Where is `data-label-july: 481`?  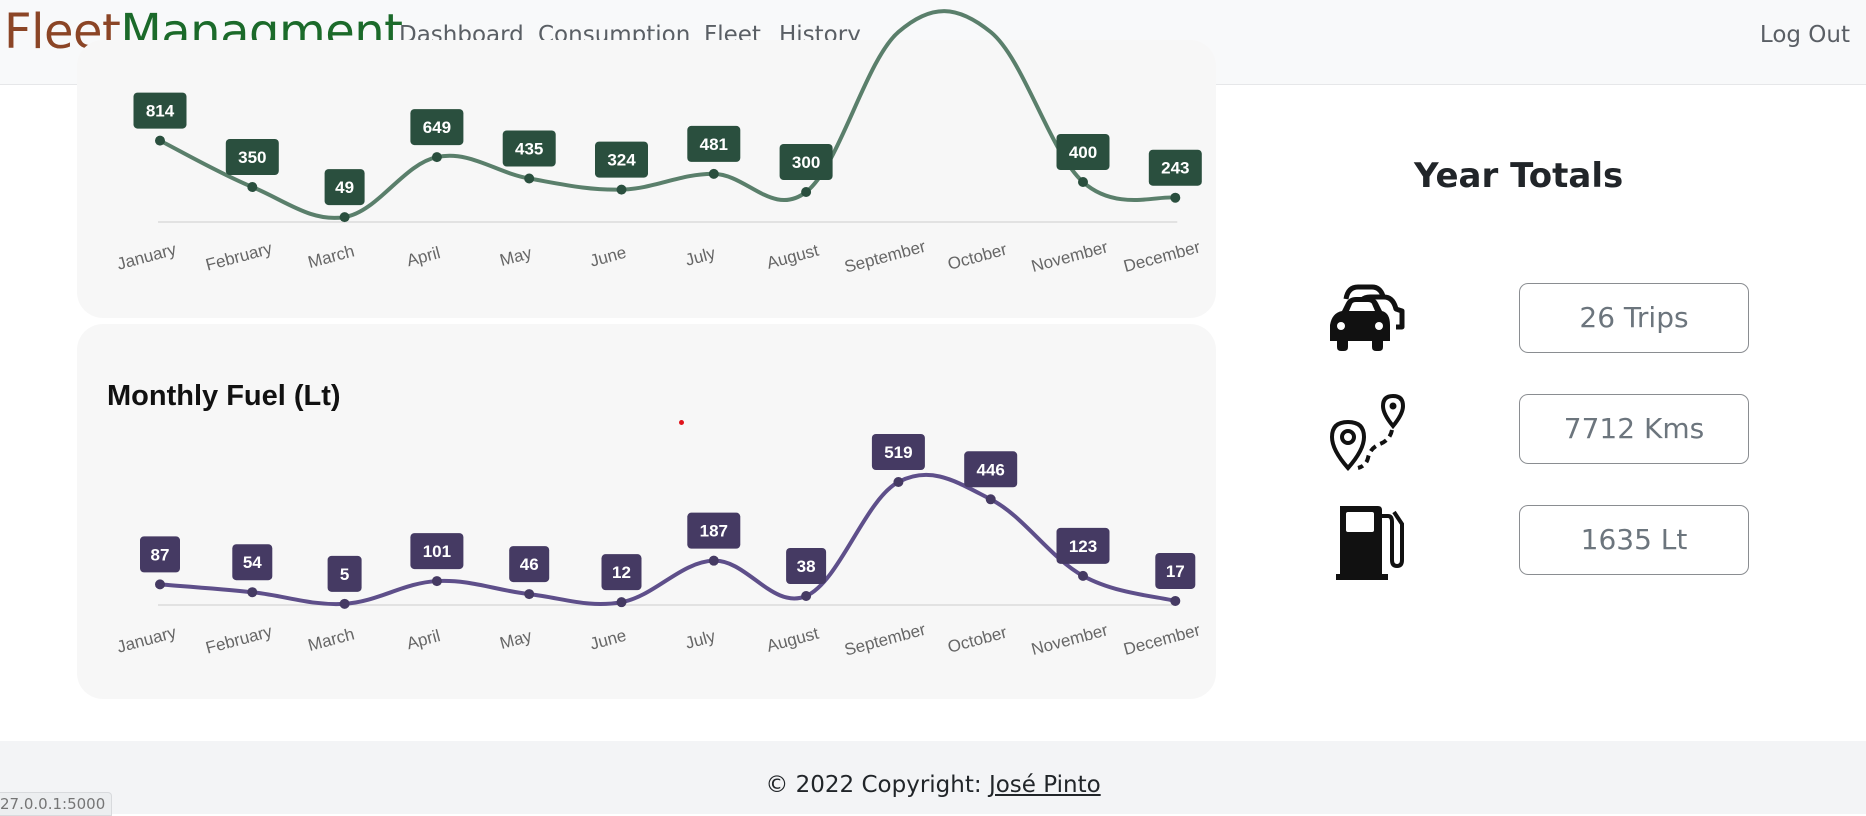
data-label-july: 481 is located at coordinates (714, 144).